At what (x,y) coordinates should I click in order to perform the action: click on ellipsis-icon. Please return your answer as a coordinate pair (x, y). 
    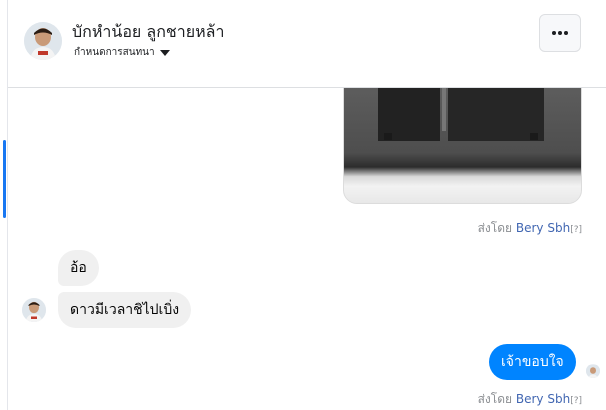
    Looking at the image, I should click on (554, 33).